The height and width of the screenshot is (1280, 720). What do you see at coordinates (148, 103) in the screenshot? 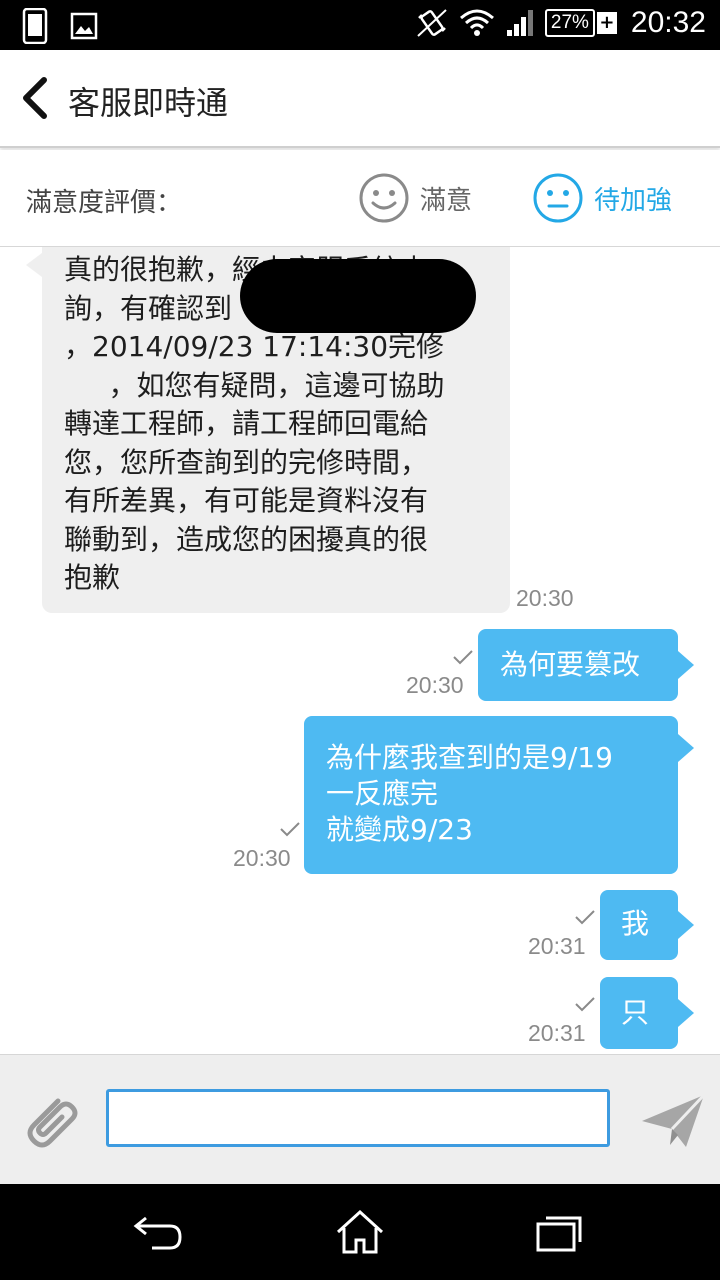
I see `page-title: 客服即時通` at bounding box center [148, 103].